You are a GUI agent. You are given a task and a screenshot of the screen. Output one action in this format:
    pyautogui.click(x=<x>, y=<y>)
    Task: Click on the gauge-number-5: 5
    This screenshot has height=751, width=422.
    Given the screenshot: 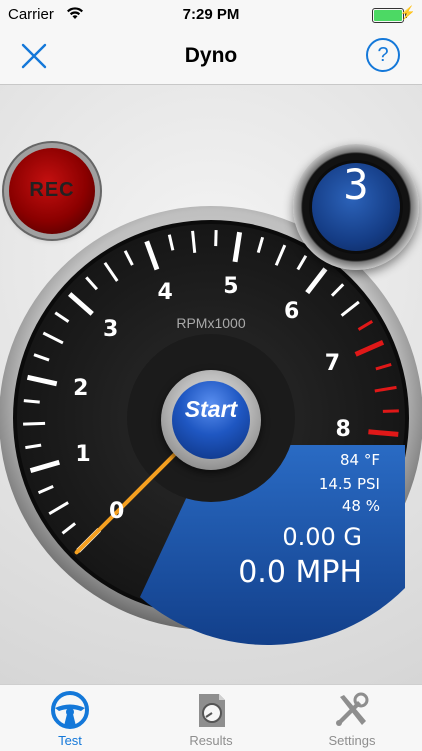 What is the action you would take?
    pyautogui.click(x=230, y=286)
    